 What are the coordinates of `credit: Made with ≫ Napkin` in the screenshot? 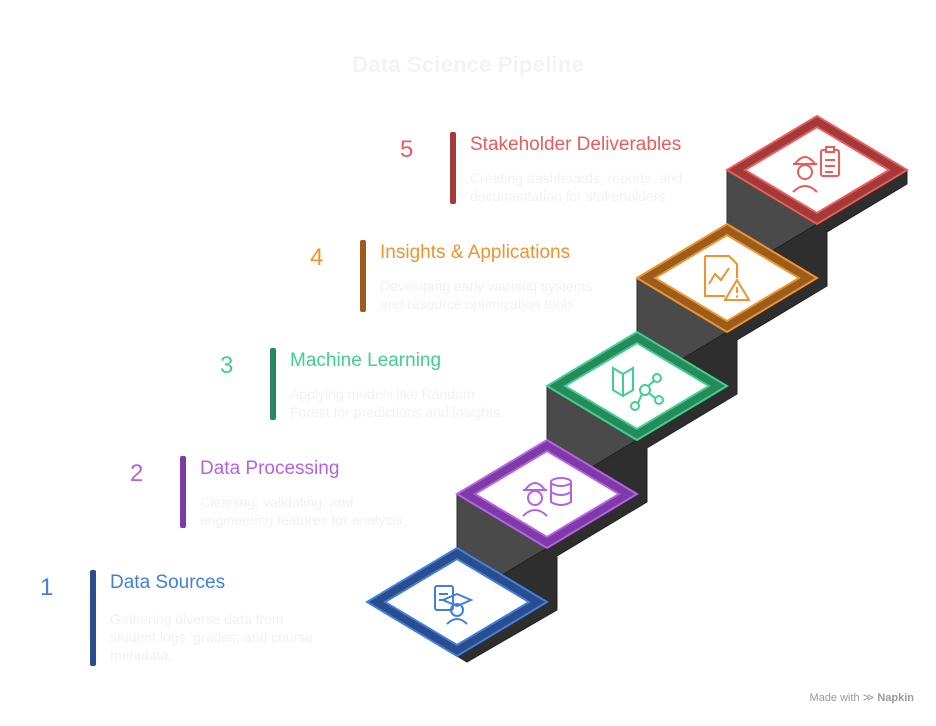 It's located at (862, 697).